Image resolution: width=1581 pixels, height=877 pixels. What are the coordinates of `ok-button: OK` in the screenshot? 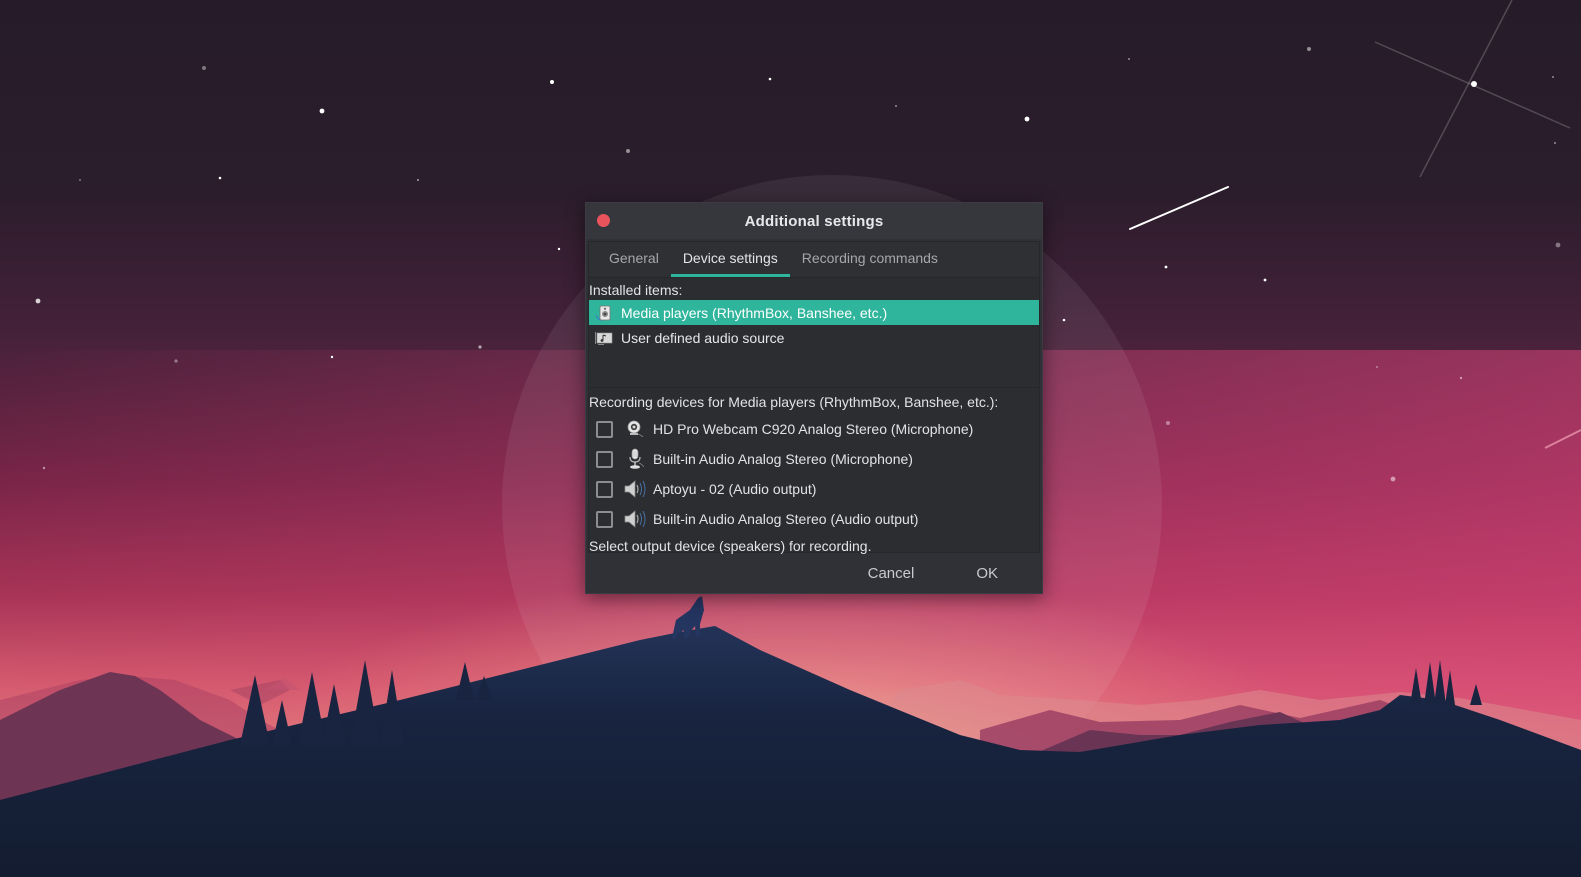 It's located at (987, 573).